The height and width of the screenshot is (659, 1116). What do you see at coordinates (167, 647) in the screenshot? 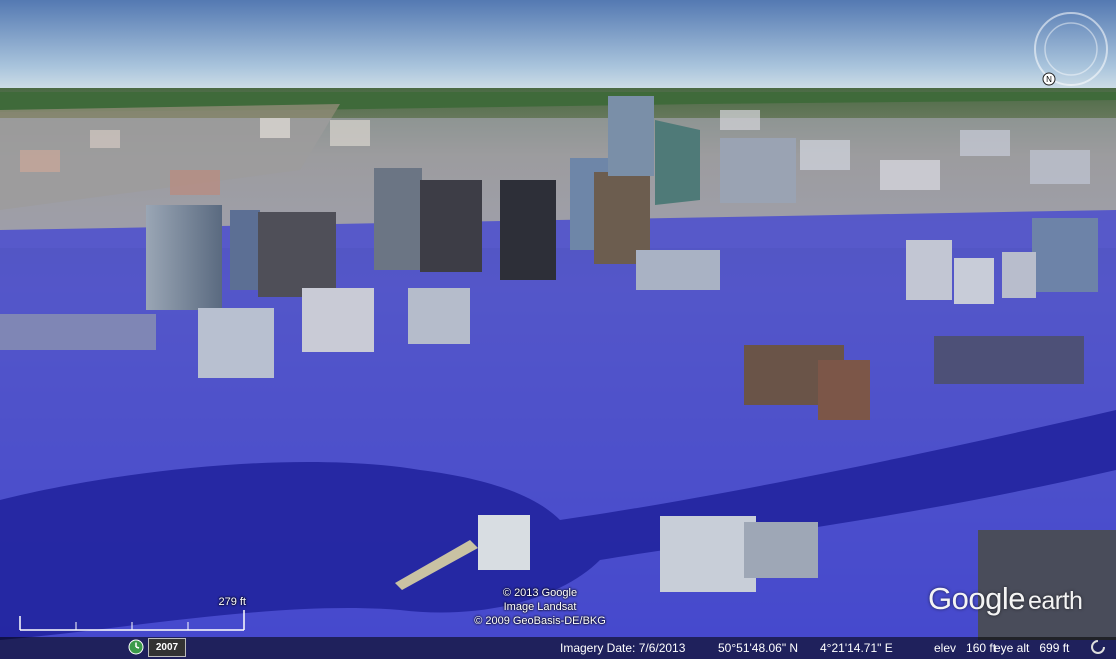
I see `historical-imagery-year: 2007` at bounding box center [167, 647].